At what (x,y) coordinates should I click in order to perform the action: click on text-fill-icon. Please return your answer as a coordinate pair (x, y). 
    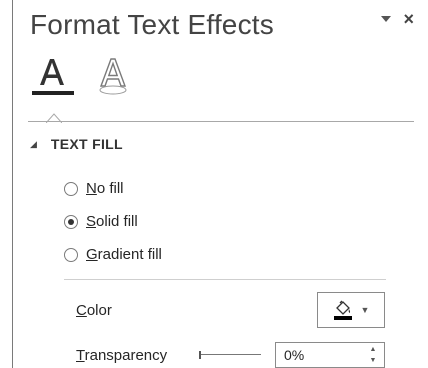
    Looking at the image, I should click on (53, 77).